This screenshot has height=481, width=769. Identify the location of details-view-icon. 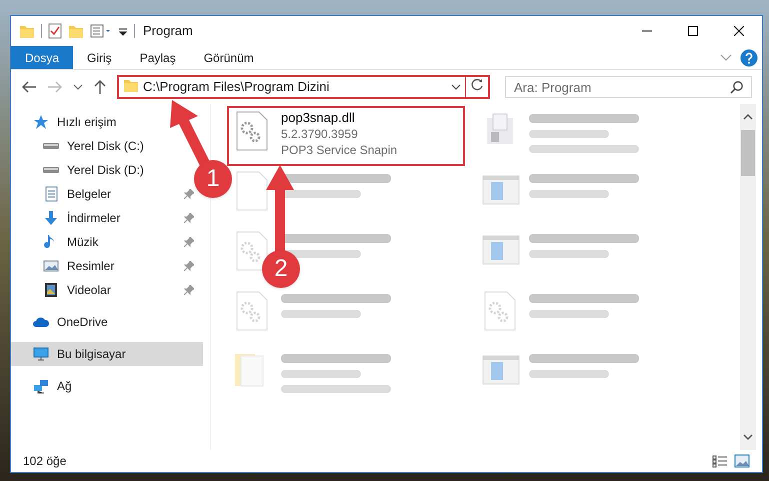
(720, 461).